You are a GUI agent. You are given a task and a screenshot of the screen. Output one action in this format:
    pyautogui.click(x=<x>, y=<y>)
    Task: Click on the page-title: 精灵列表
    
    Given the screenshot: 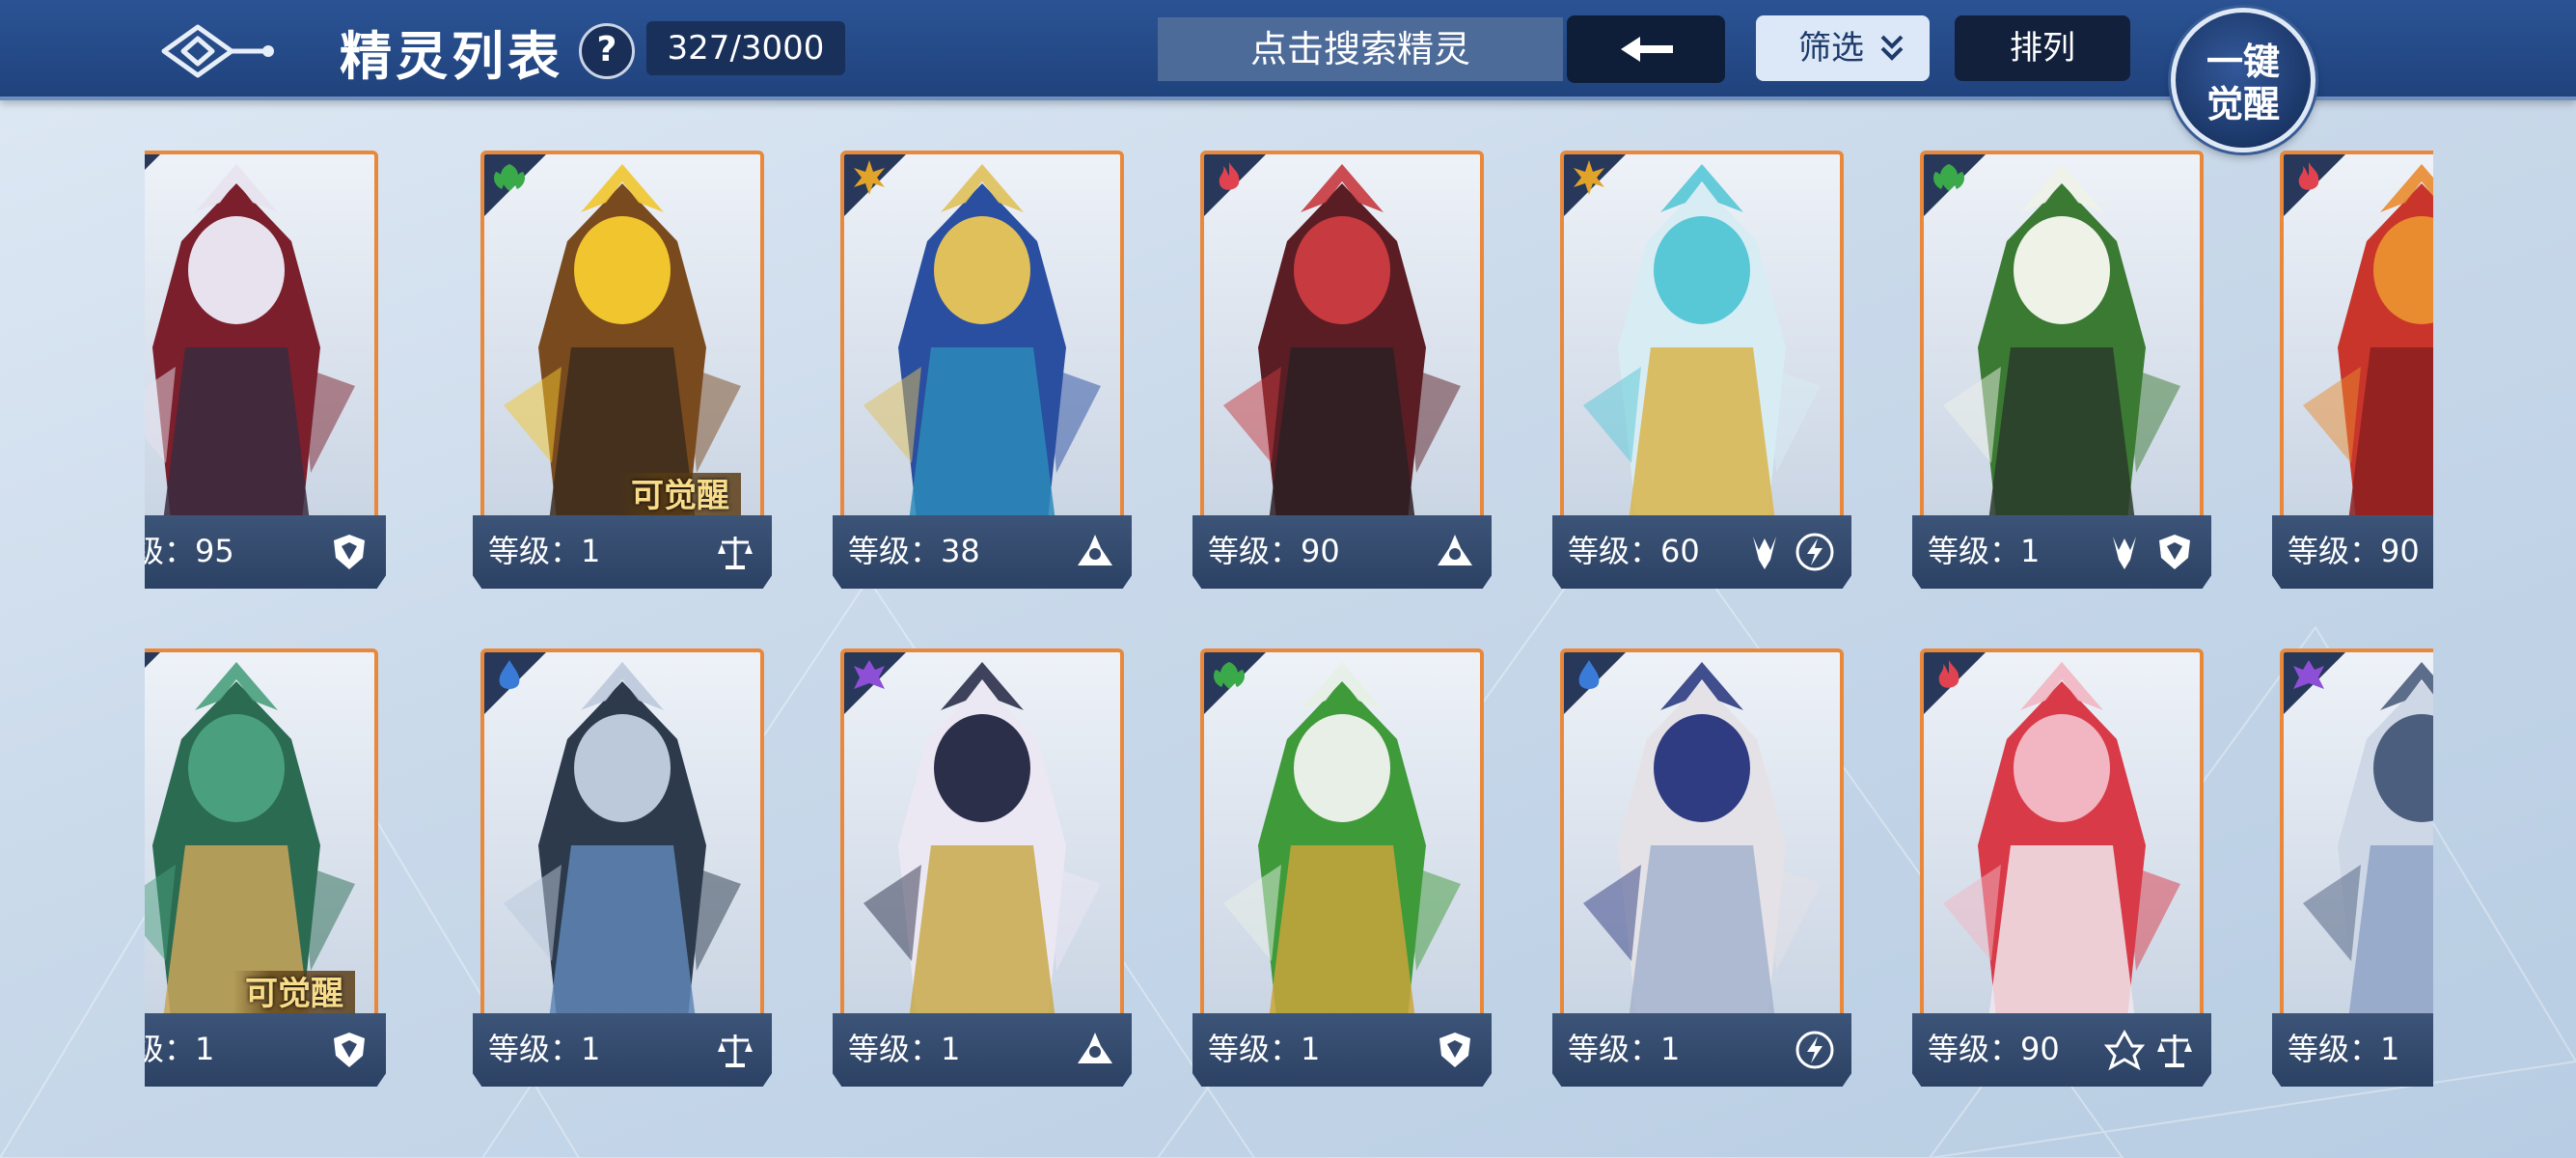 What is the action you would take?
    pyautogui.click(x=452, y=56)
    